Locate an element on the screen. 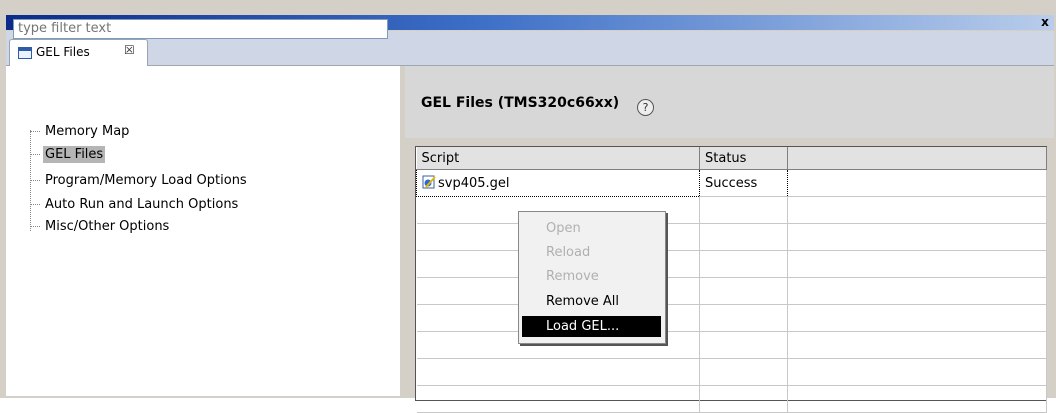 The height and width of the screenshot is (413, 1056). menu-item-remove: Remove is located at coordinates (591, 276).